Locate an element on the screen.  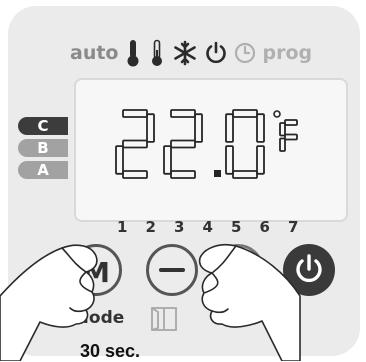
clock-icon is located at coordinates (245, 53).